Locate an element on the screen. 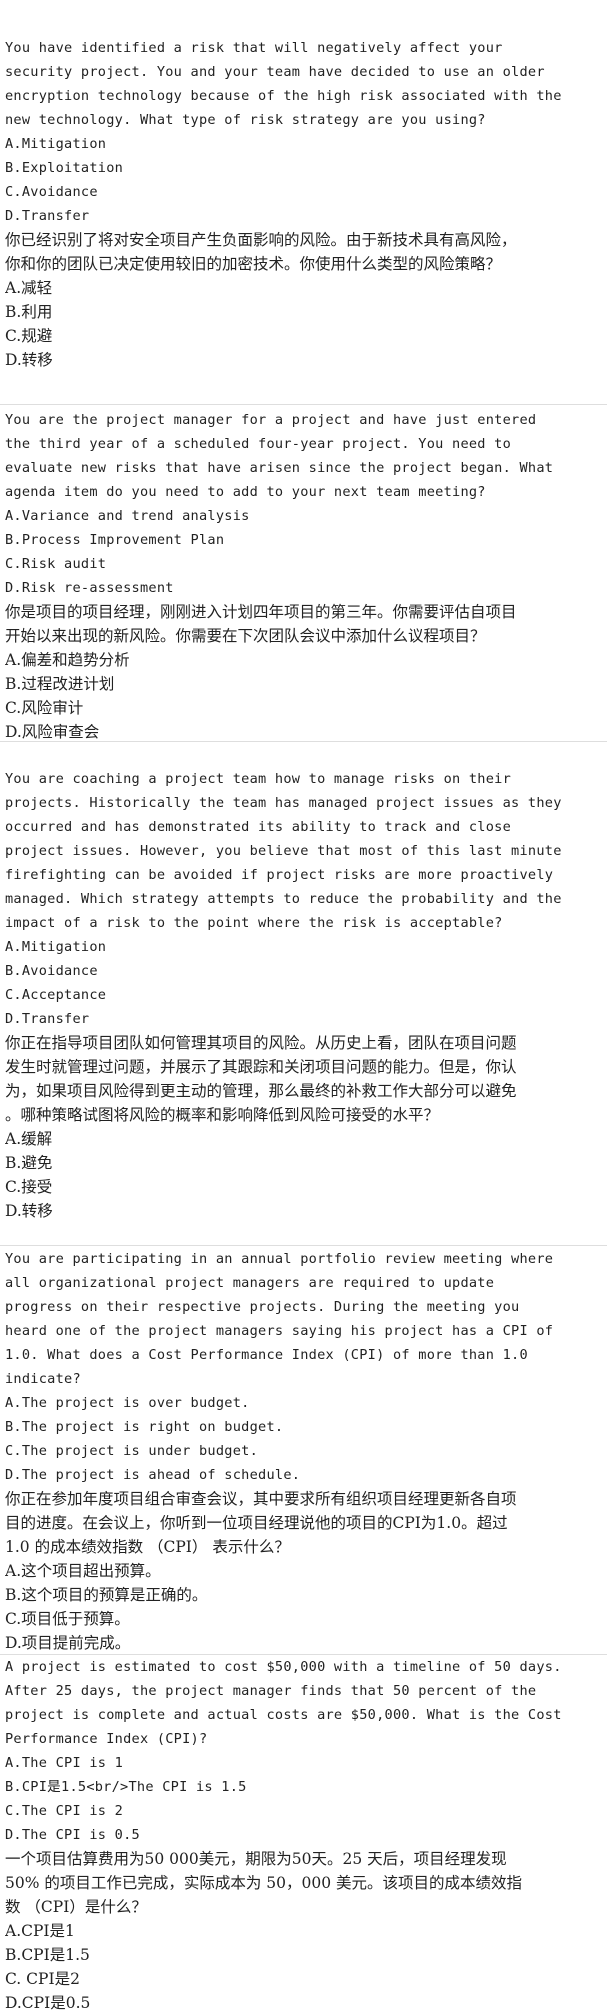 Image resolution: width=607 pixels, height=2015 pixels. question-text-line-zh: 1.0 的成本绩效指数 （CPI） 表示什么？ is located at coordinates (147, 1547).